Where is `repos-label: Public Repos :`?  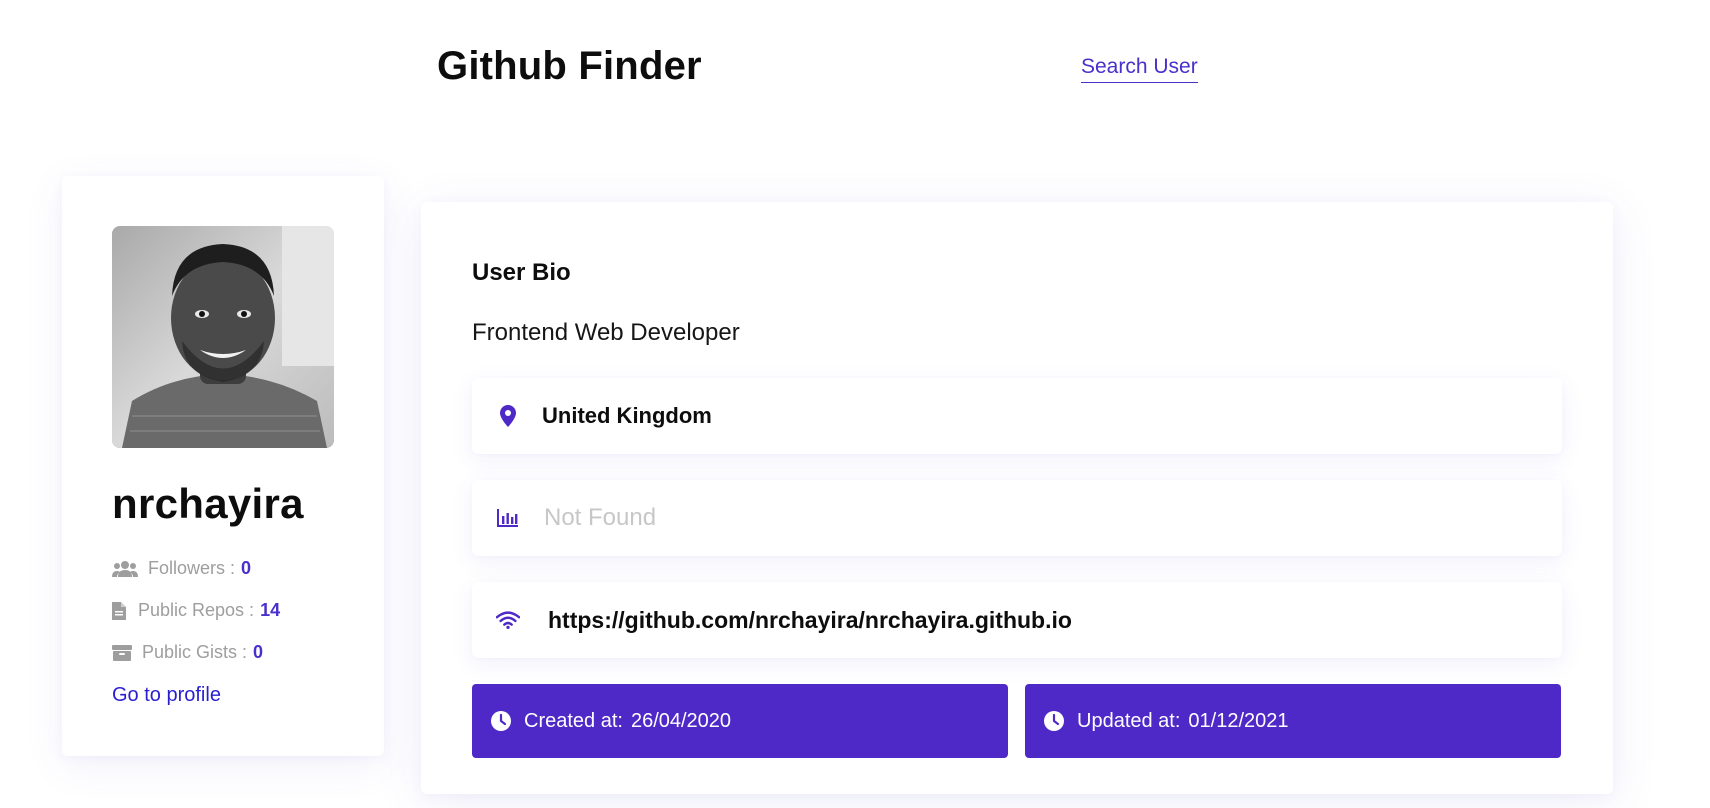
repos-label: Public Repos : is located at coordinates (196, 610).